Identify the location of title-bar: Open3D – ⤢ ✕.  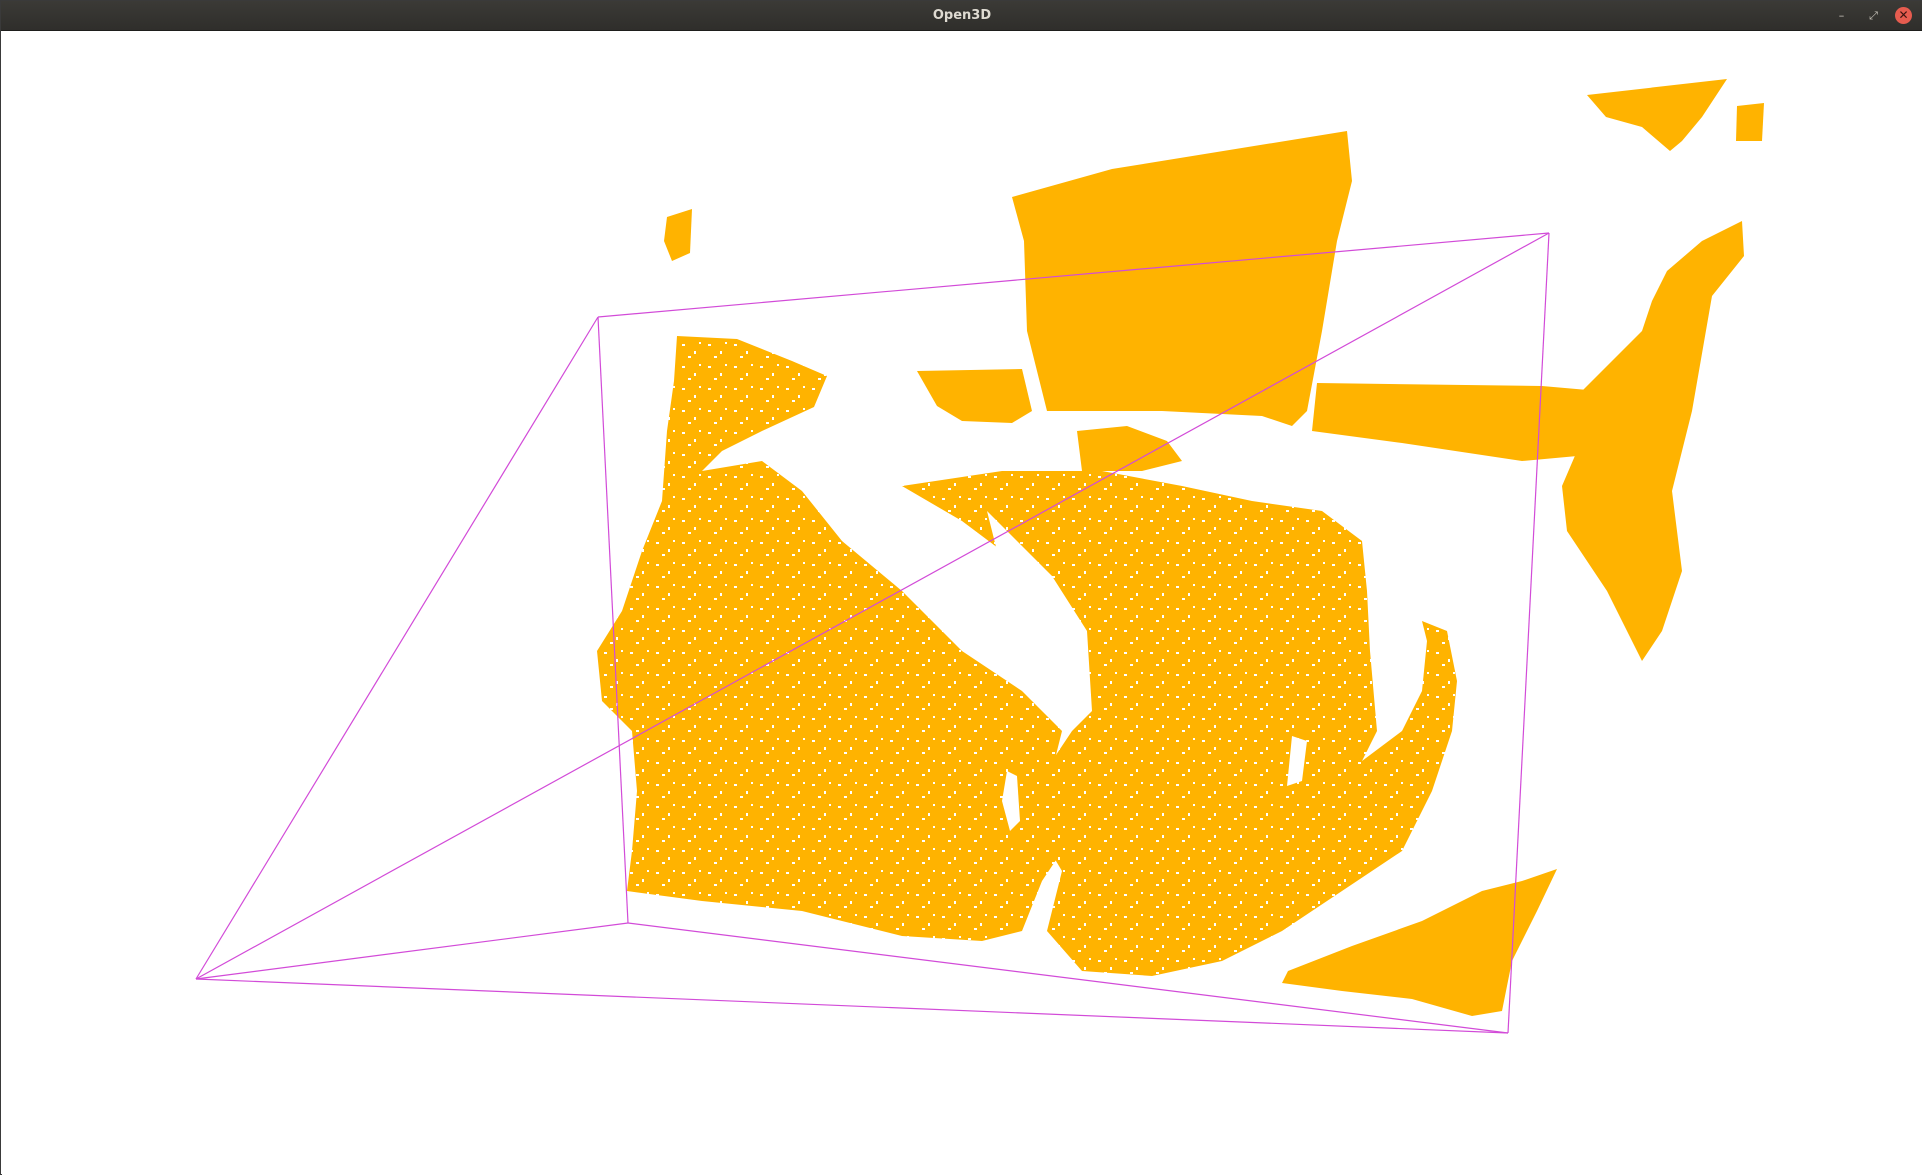
(961, 16).